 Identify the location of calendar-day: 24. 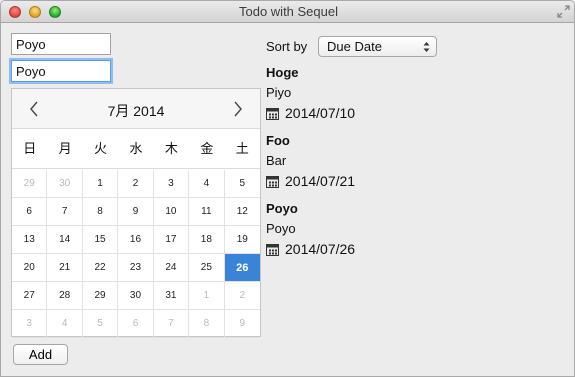
(171, 268).